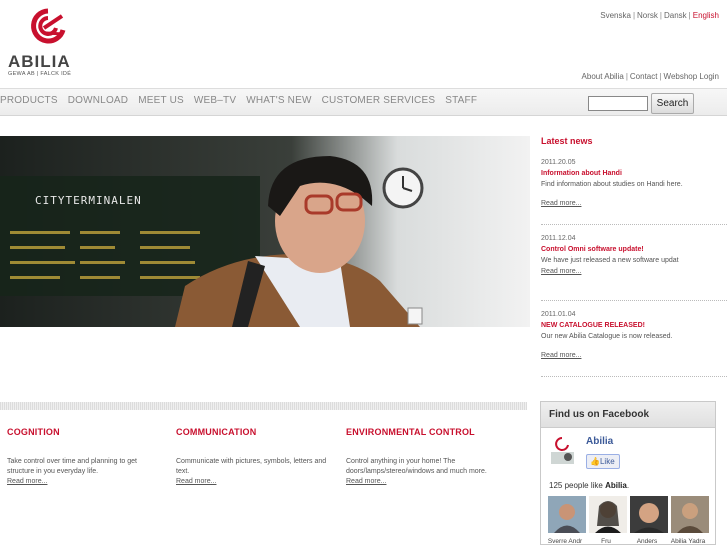 The height and width of the screenshot is (545, 727). I want to click on facebook-faces, so click(628, 514).